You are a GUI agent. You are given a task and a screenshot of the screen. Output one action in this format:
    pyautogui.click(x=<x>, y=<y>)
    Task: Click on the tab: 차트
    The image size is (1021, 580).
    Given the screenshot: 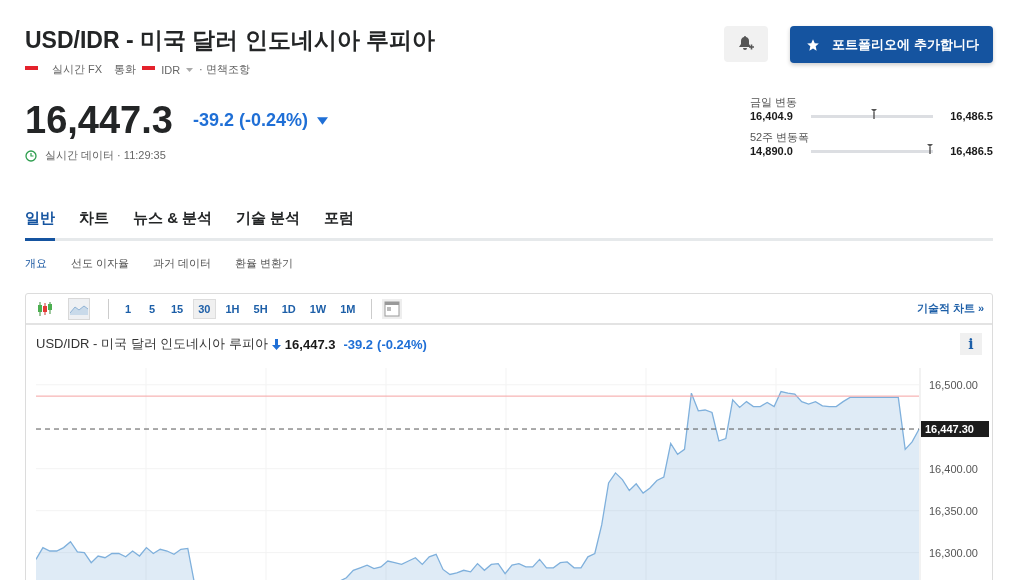 What is the action you would take?
    pyautogui.click(x=94, y=225)
    